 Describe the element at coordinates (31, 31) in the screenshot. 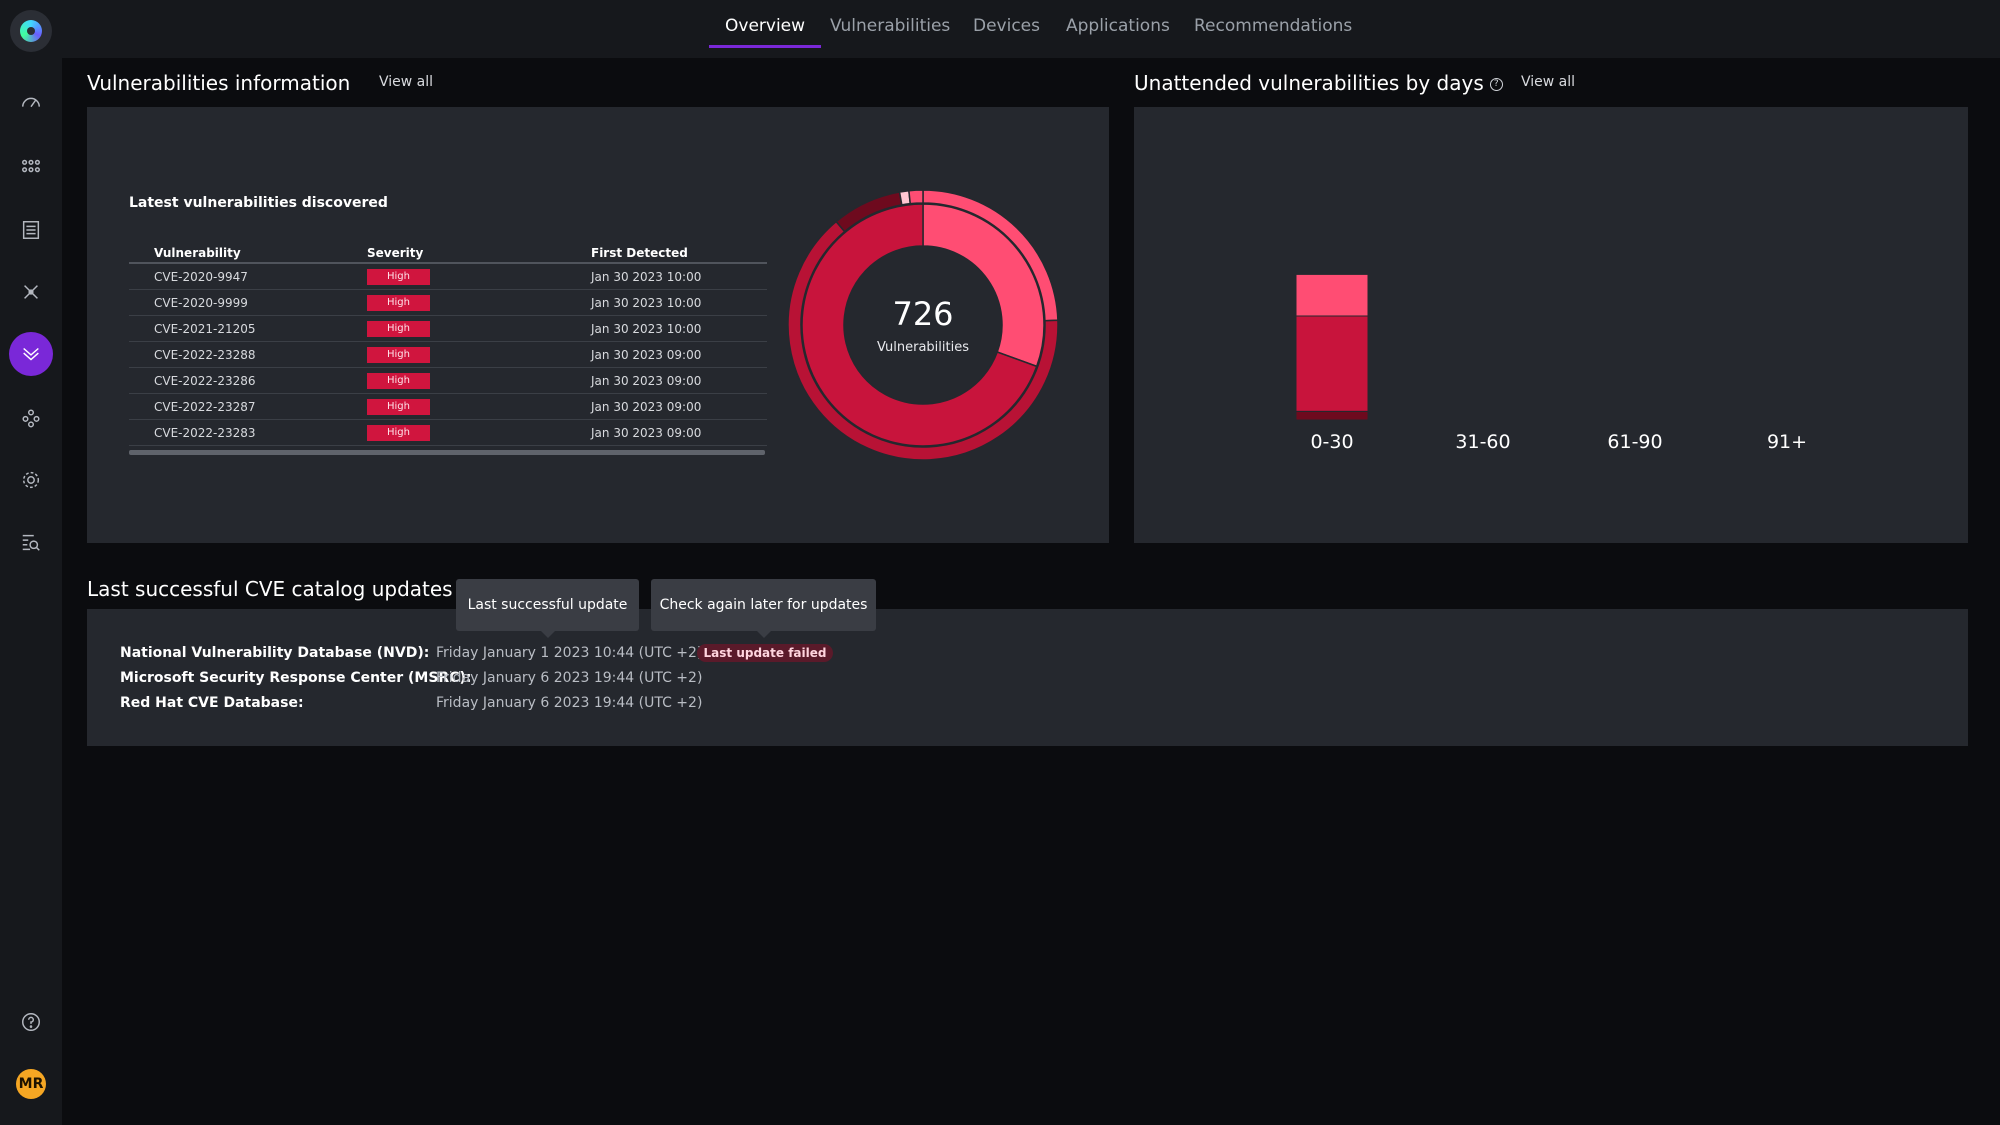

I see `logo-icon` at that location.